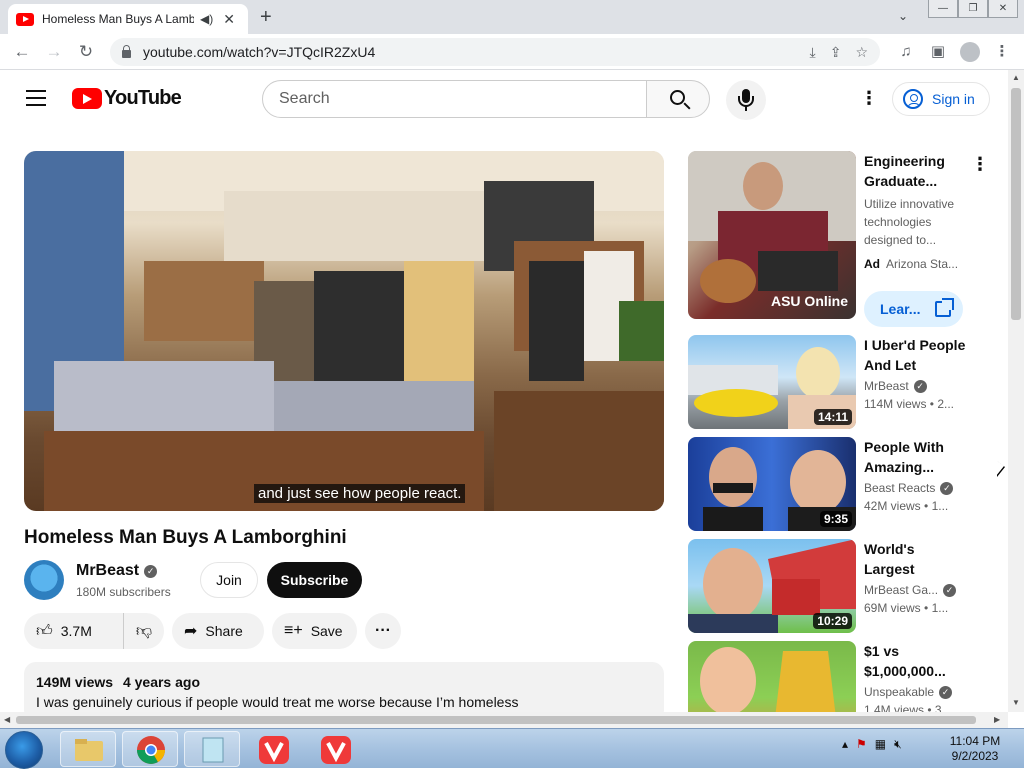  I want to click on taskbar-chrome, so click(150, 749).